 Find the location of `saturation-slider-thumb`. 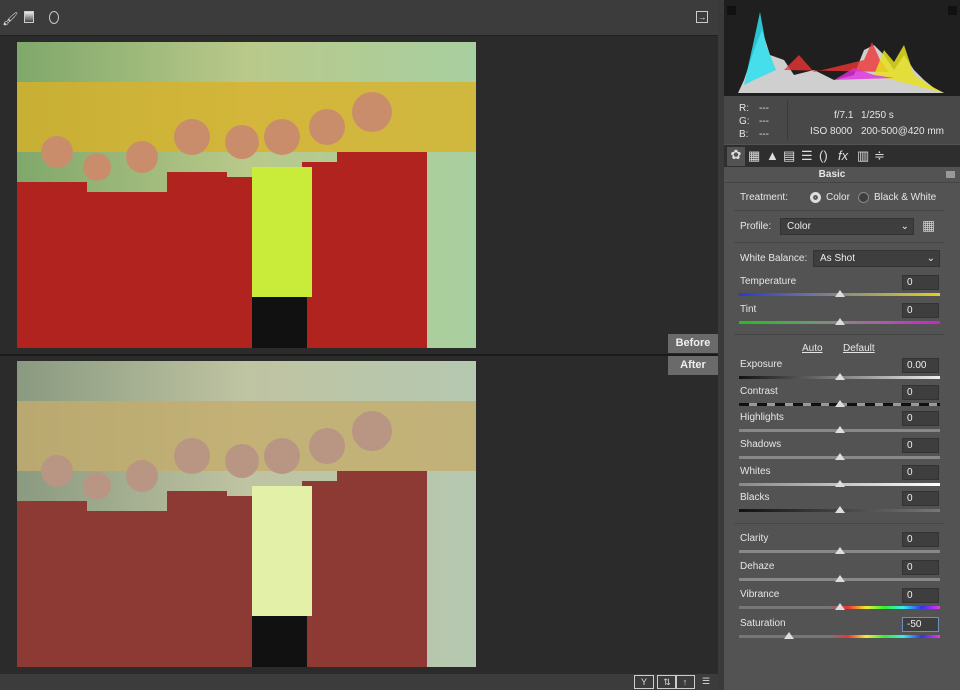

saturation-slider-thumb is located at coordinates (789, 635).